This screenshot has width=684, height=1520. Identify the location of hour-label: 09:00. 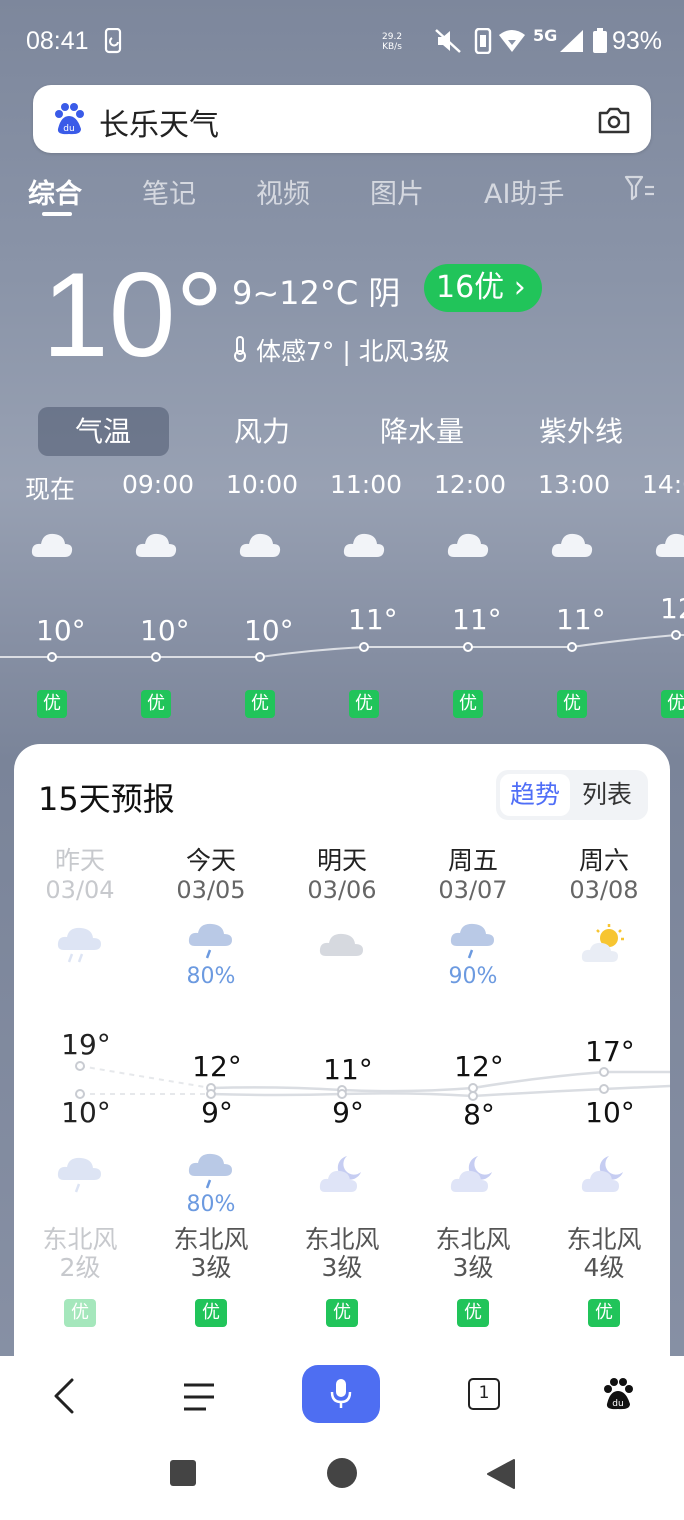
(158, 484).